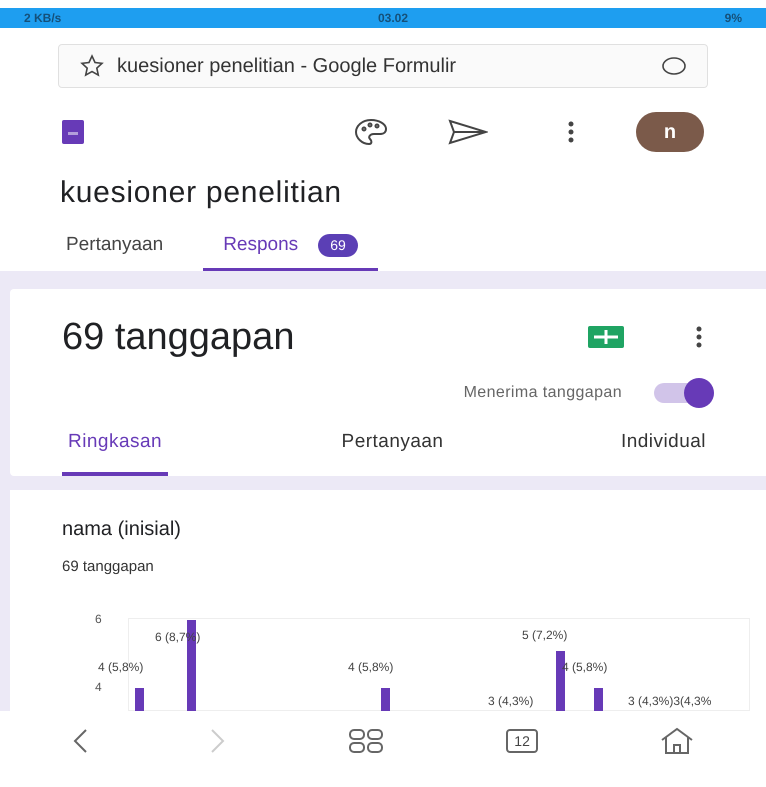  What do you see at coordinates (543, 392) in the screenshot?
I see `accepting-responses-label: Menerima tanggapan` at bounding box center [543, 392].